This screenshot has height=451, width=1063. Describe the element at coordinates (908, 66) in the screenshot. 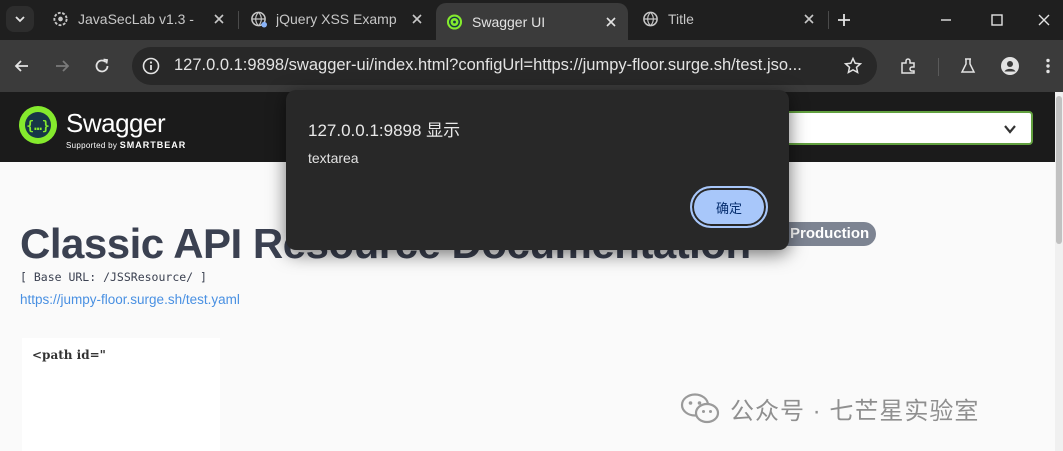

I see `extensions-icon` at that location.